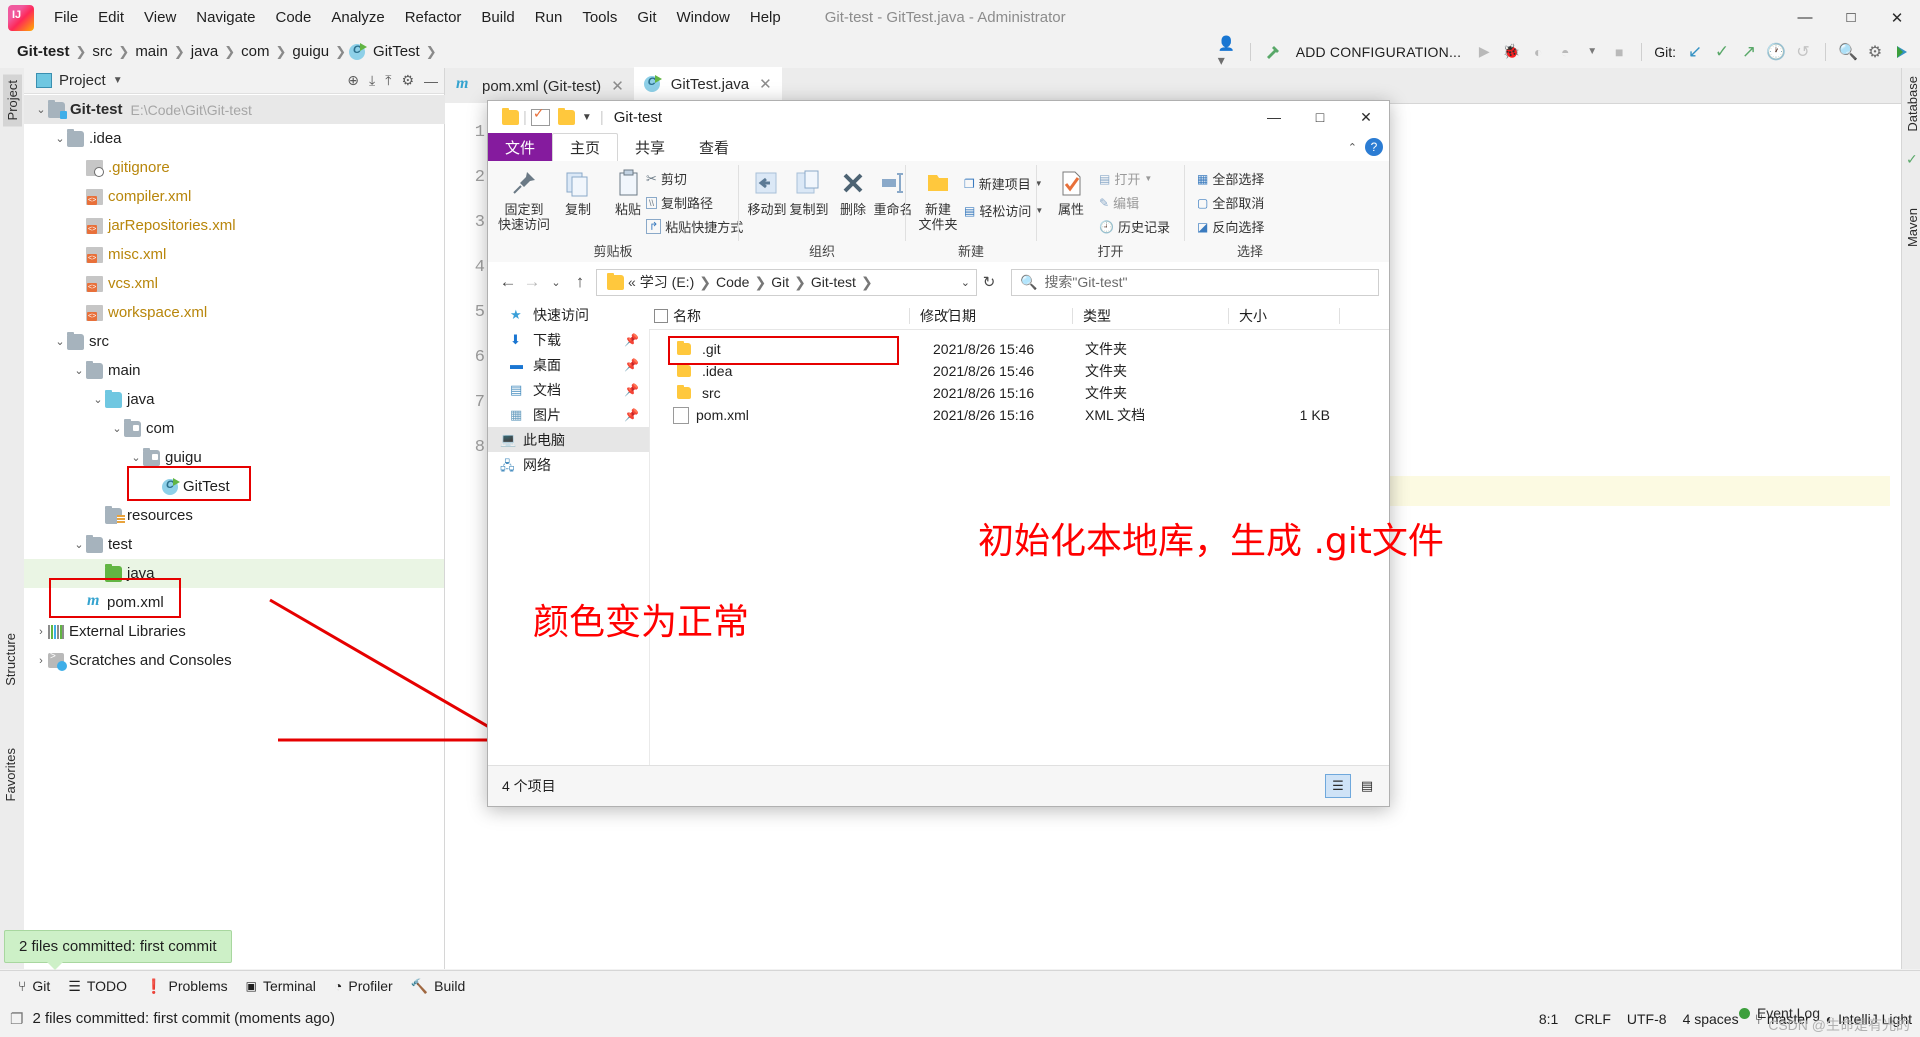  What do you see at coordinates (599, 17) in the screenshot?
I see `menu-item-tools: Tools` at bounding box center [599, 17].